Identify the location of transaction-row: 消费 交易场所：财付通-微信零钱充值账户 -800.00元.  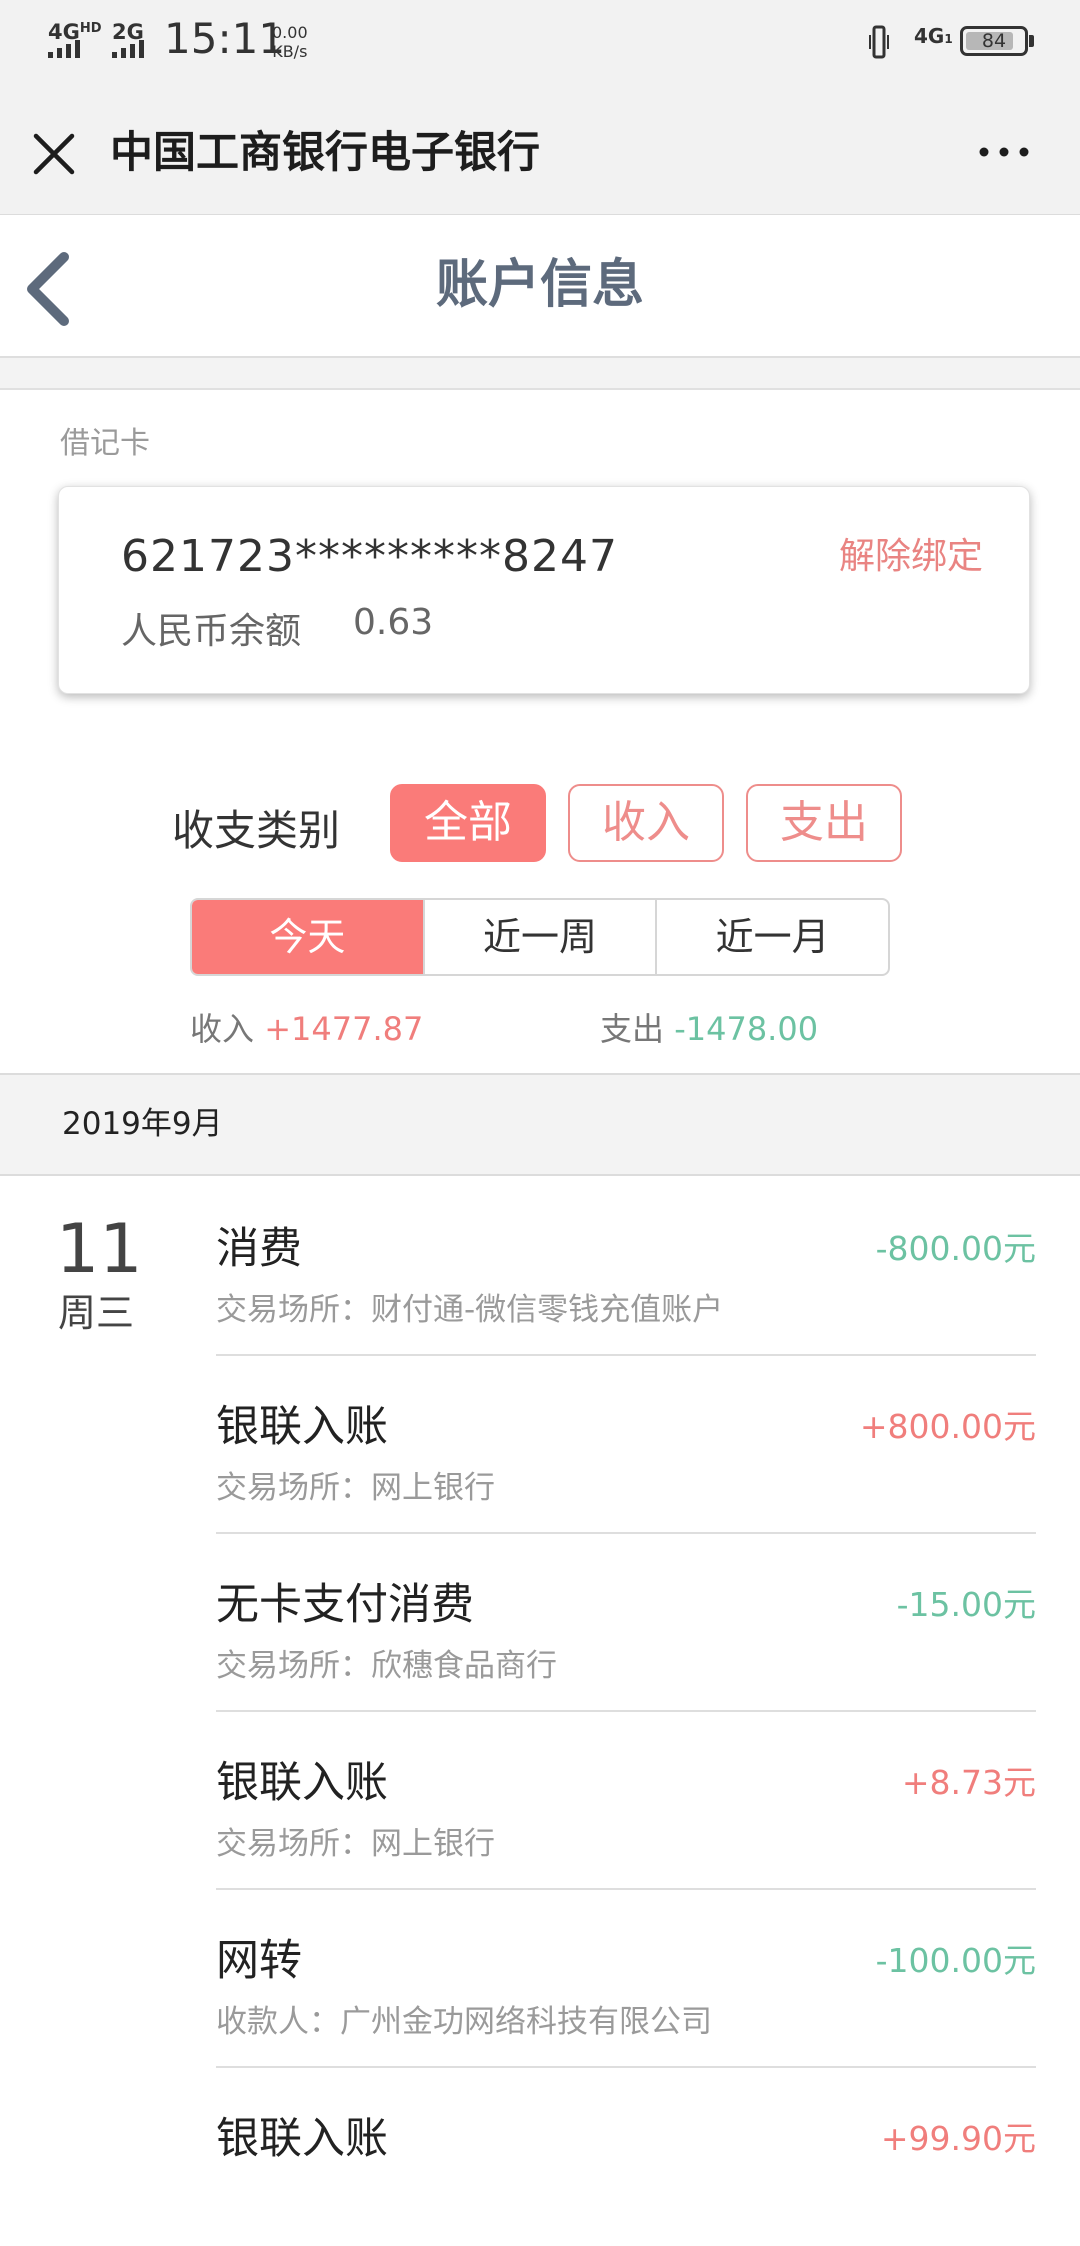
(626, 1267).